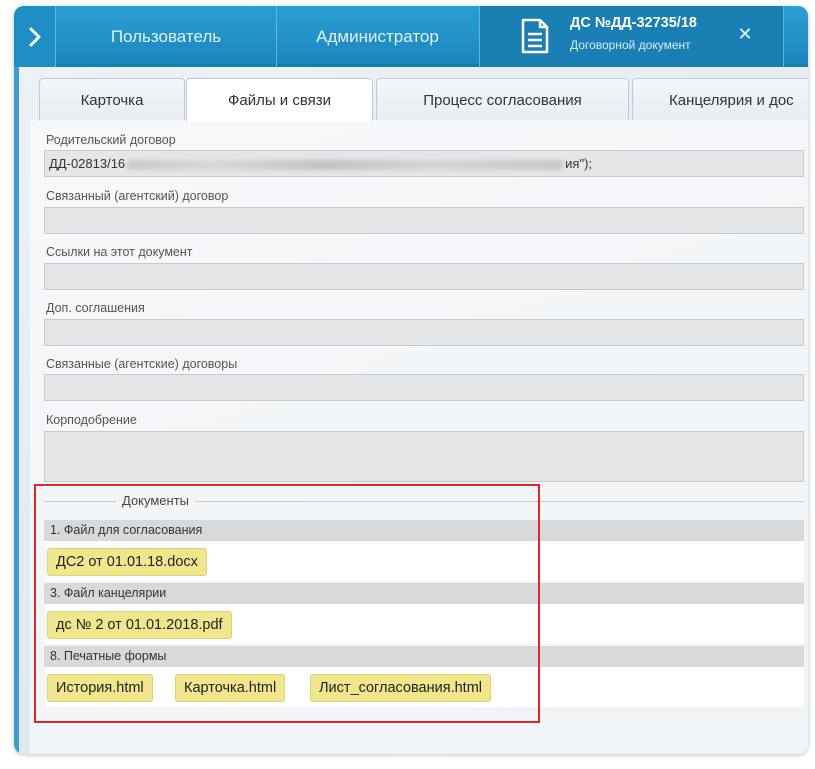 The image size is (815, 769). What do you see at coordinates (424, 332) in the screenshot?
I see `additional-agreements-field` at bounding box center [424, 332].